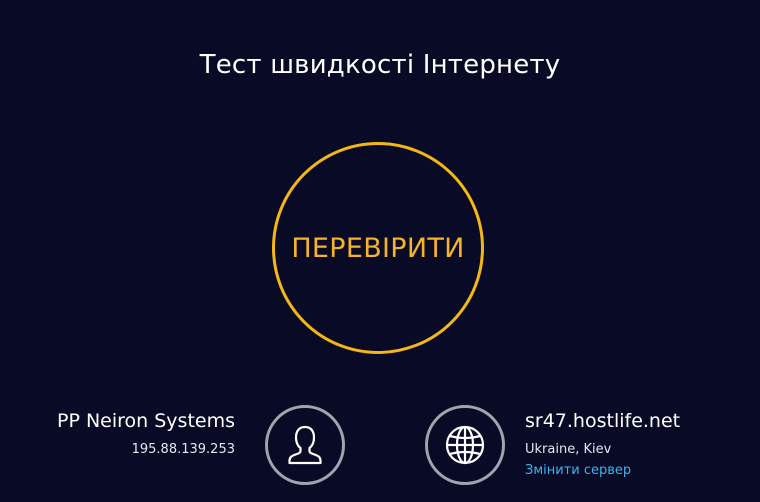  I want to click on globe-icon, so click(465, 445).